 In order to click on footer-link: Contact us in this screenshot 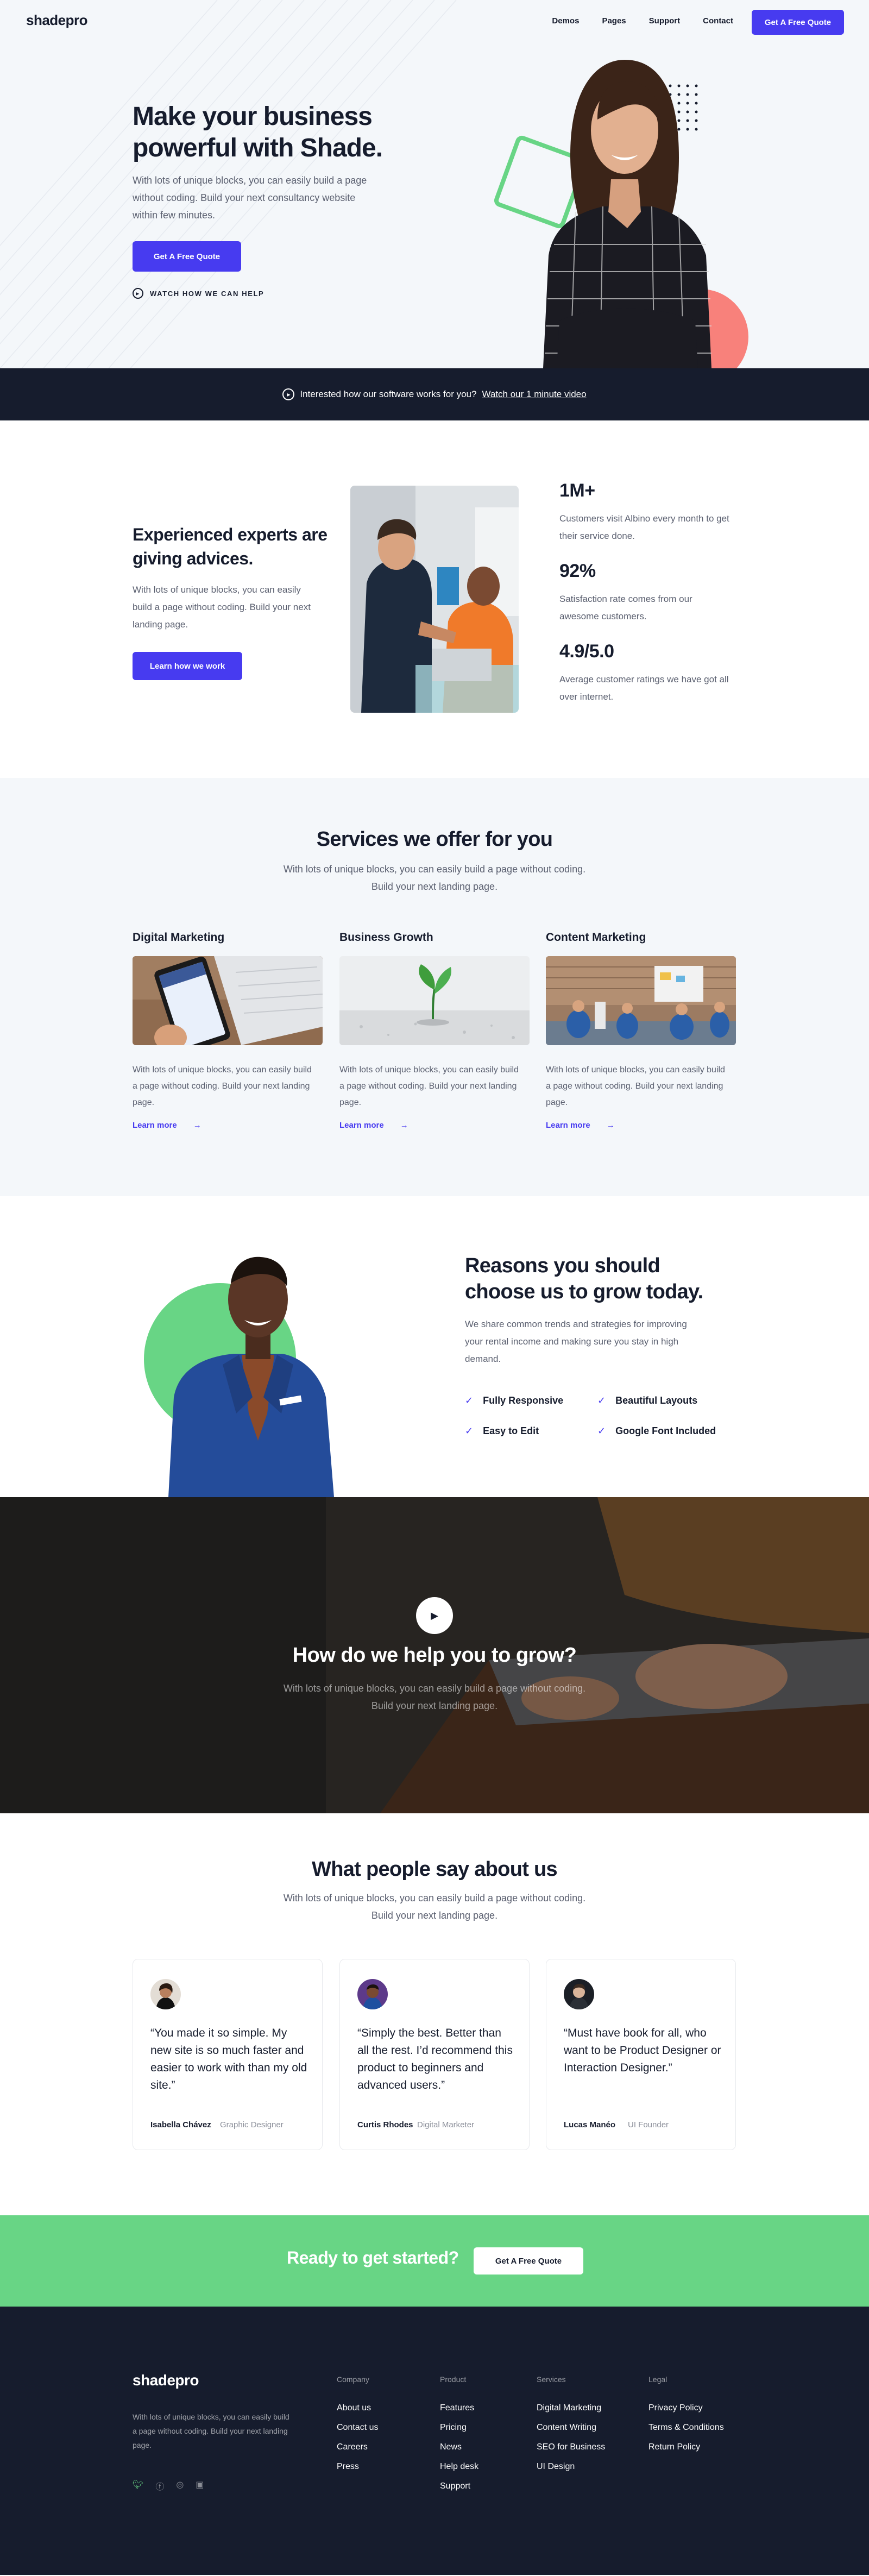, I will do `click(357, 2428)`.